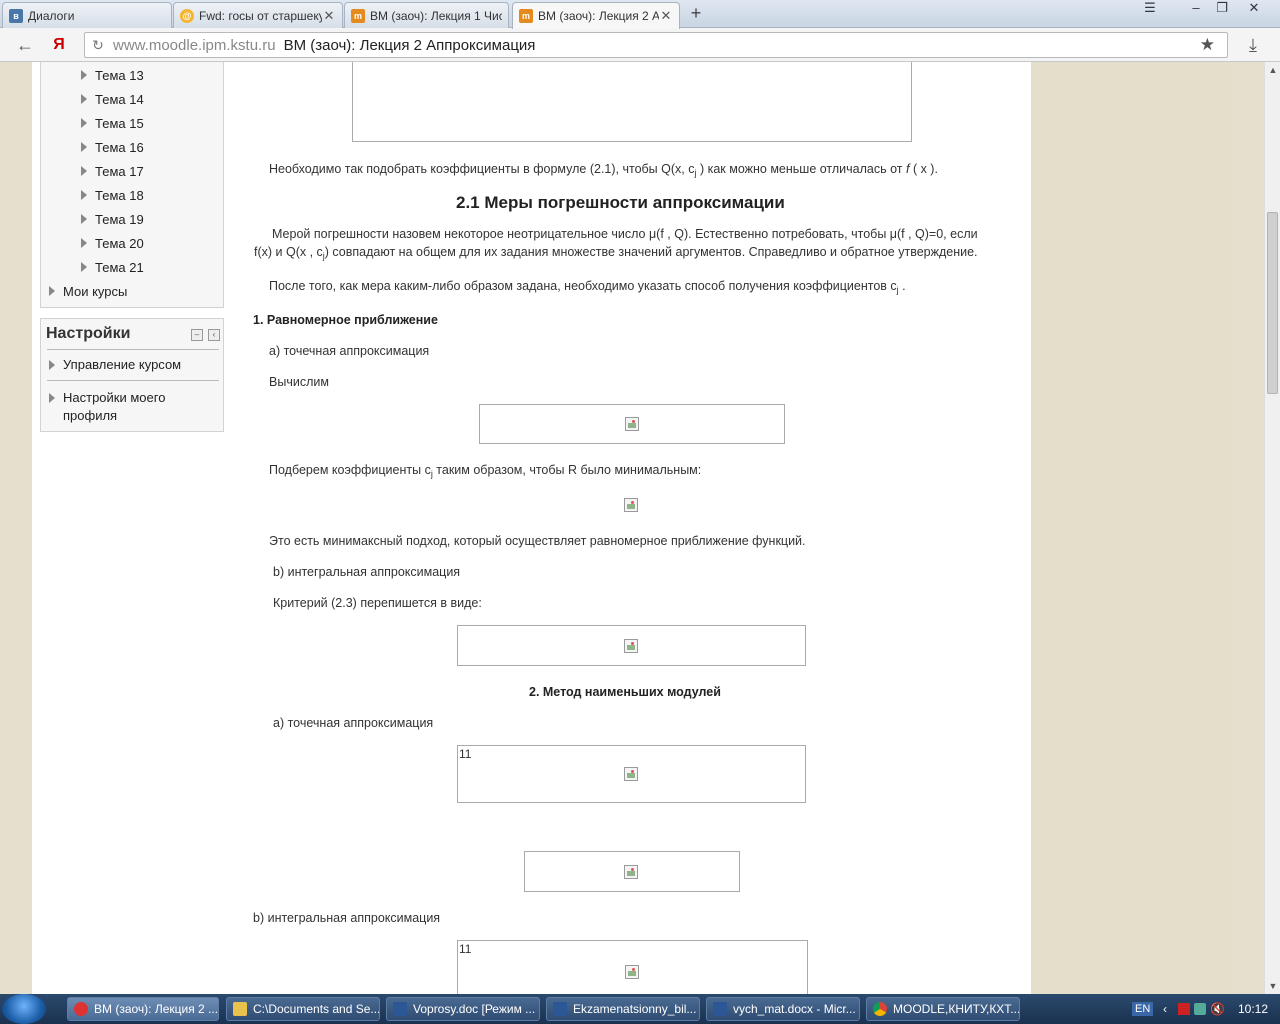 The width and height of the screenshot is (1280, 1024). What do you see at coordinates (353, 723) in the screenshot?
I see `item-point-approx-2: а) точечная аппроксимация` at bounding box center [353, 723].